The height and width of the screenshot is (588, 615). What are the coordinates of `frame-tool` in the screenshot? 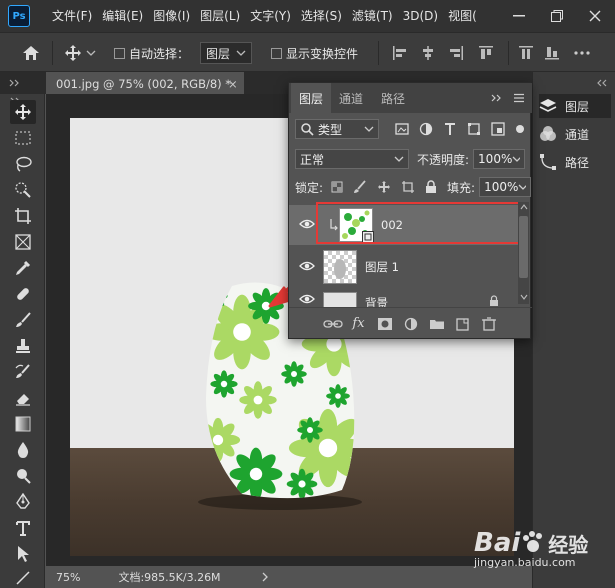 It's located at (23, 242).